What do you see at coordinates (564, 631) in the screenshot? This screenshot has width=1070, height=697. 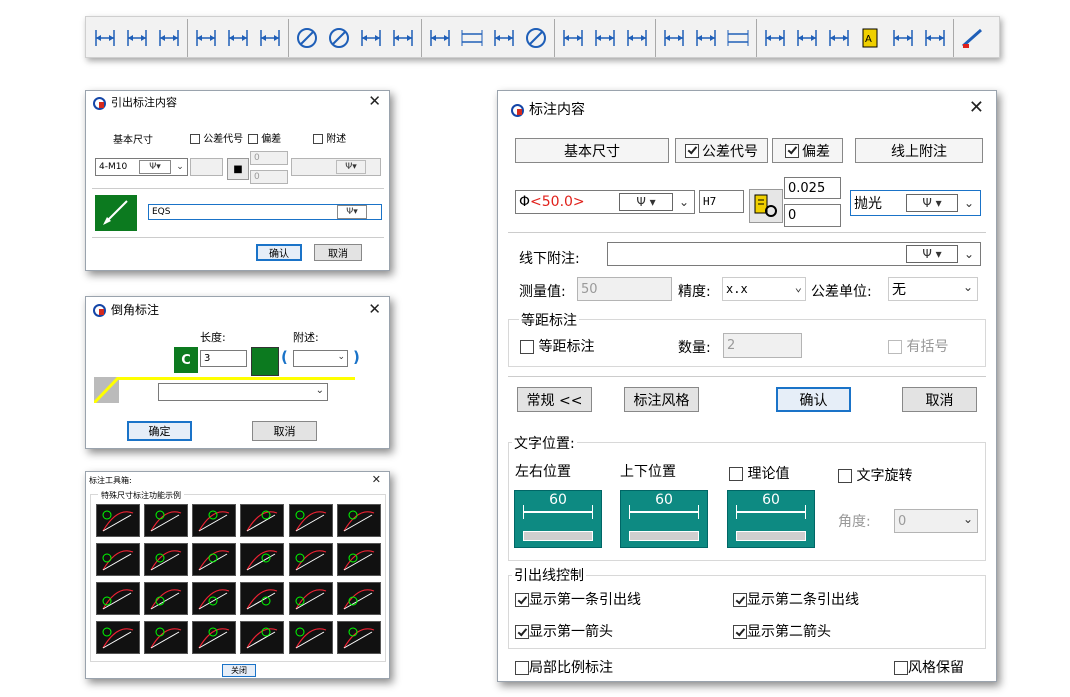 I see `show-arrow-1-checkbox: 显示第一箭头` at bounding box center [564, 631].